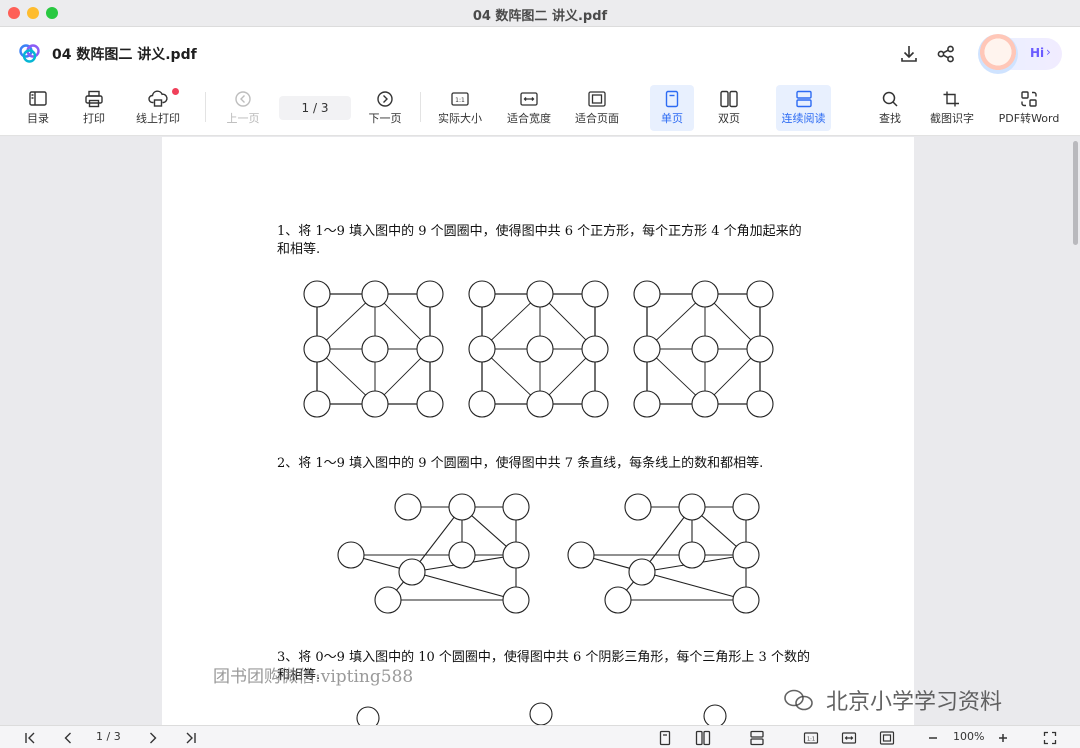 This screenshot has height=748, width=1080. What do you see at coordinates (1029, 99) in the screenshot?
I see `convert-icon` at bounding box center [1029, 99].